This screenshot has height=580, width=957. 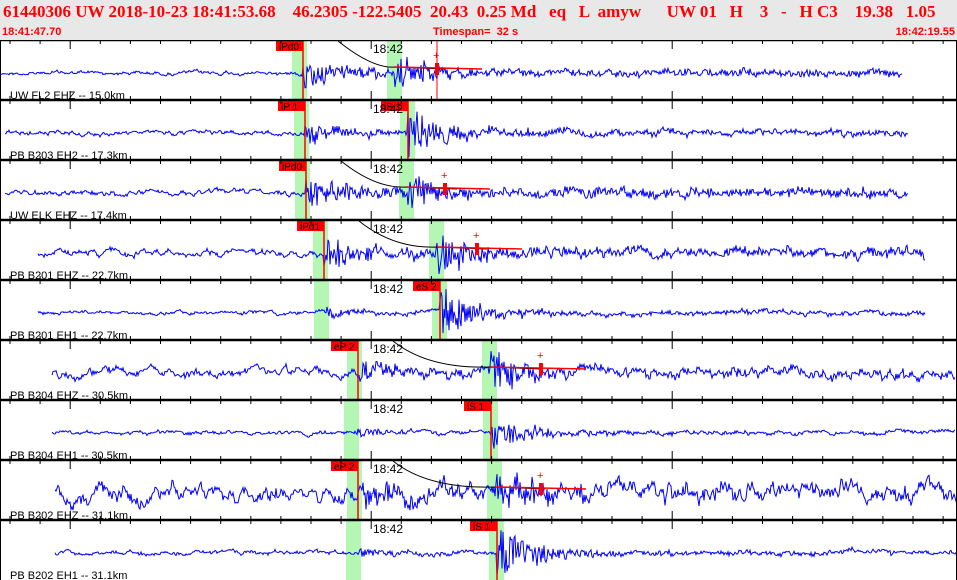 What do you see at coordinates (68, 575) in the screenshot?
I see `station-label: PB B202 EH1 -- 31.1km` at bounding box center [68, 575].